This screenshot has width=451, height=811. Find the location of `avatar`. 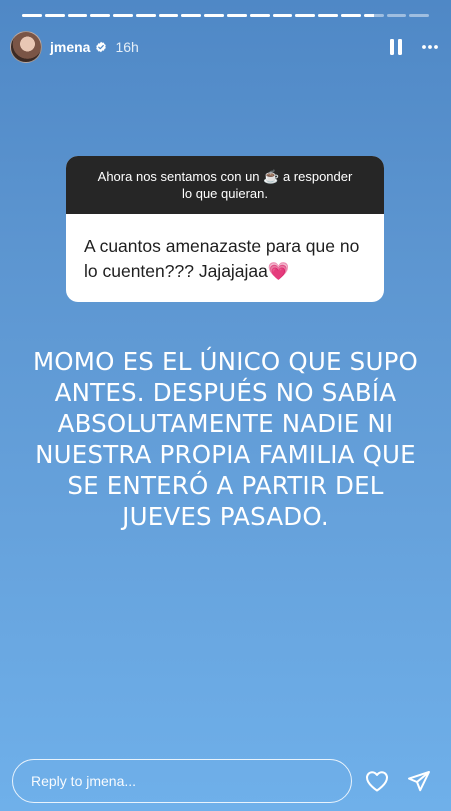

avatar is located at coordinates (26, 47).